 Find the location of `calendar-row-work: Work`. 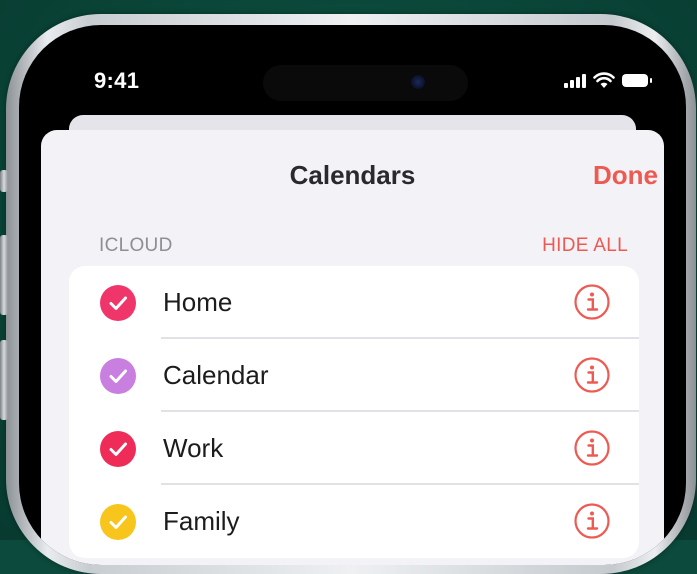

calendar-row-work: Work is located at coordinates (354, 448).